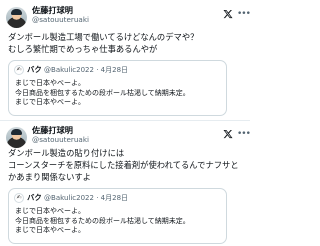 Image resolution: width=320 pixels, height=246 pixels. What do you see at coordinates (123, 165) in the screenshot?
I see `post-text-line: コーンスターチを原料にした接着剤が使われてるんでナフサと` at bounding box center [123, 165].